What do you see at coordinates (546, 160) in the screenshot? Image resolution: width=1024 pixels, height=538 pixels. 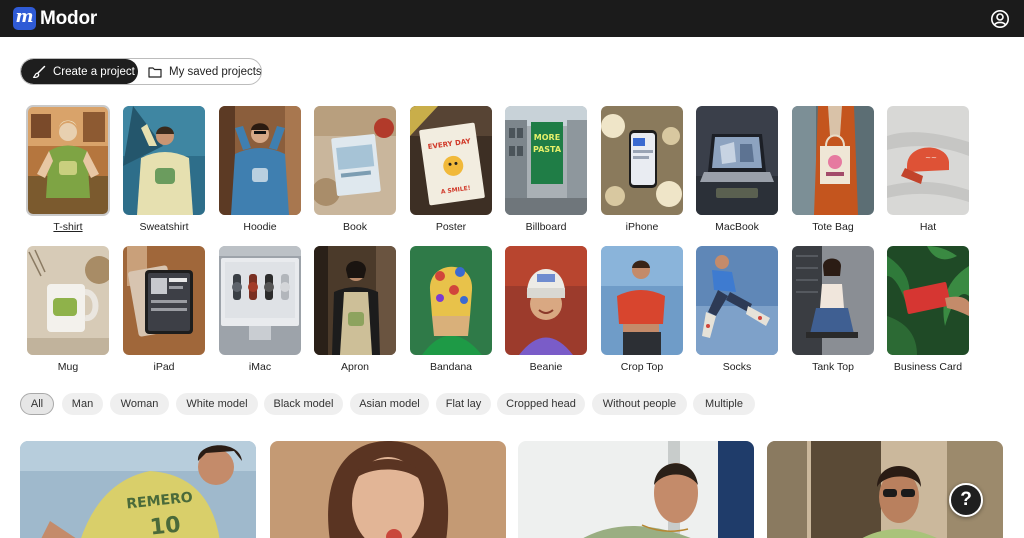 I see `category-billboard-image: MORE PASTA` at bounding box center [546, 160].